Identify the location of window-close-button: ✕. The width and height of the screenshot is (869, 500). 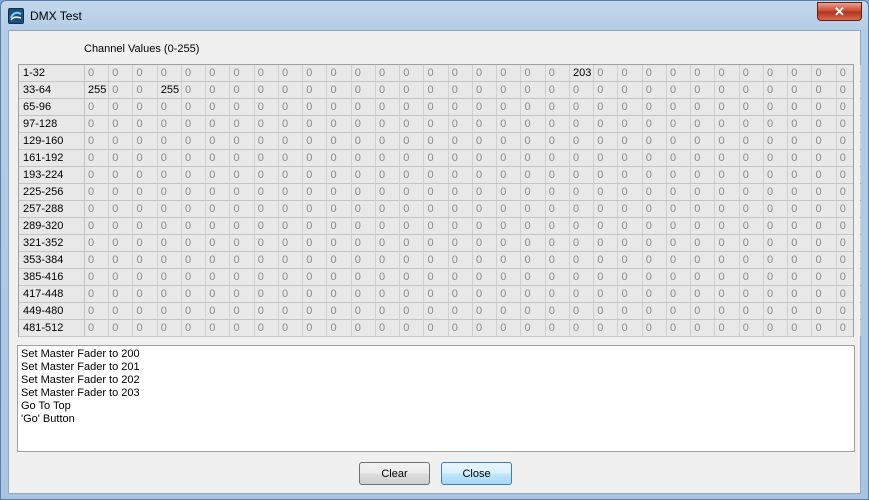
(839, 11).